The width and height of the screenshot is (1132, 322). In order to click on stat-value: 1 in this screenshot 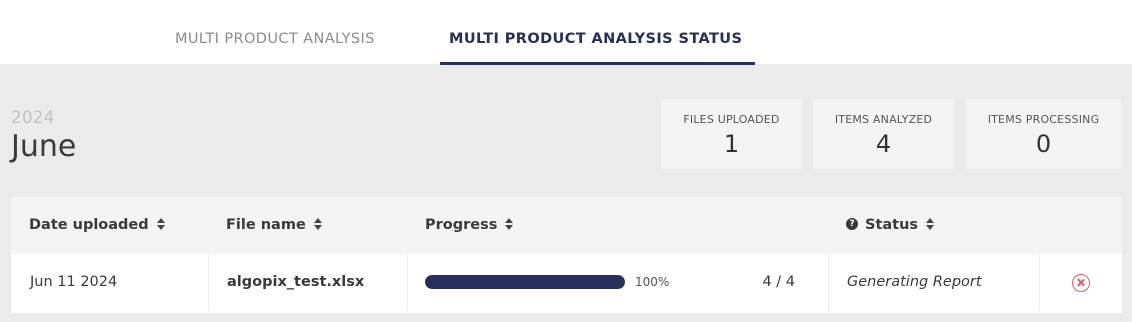, I will do `click(731, 144)`.